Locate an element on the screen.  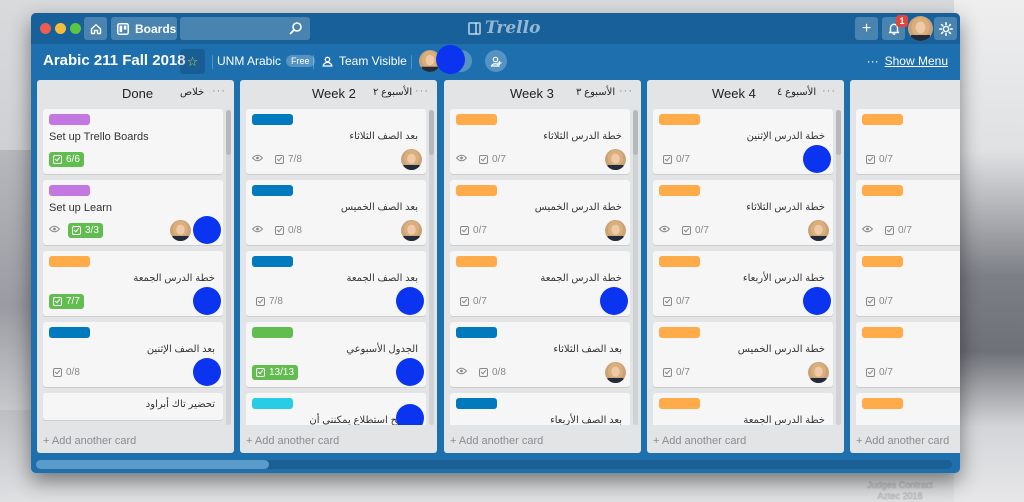
list-title: Week 3 is located at coordinates (532, 93).